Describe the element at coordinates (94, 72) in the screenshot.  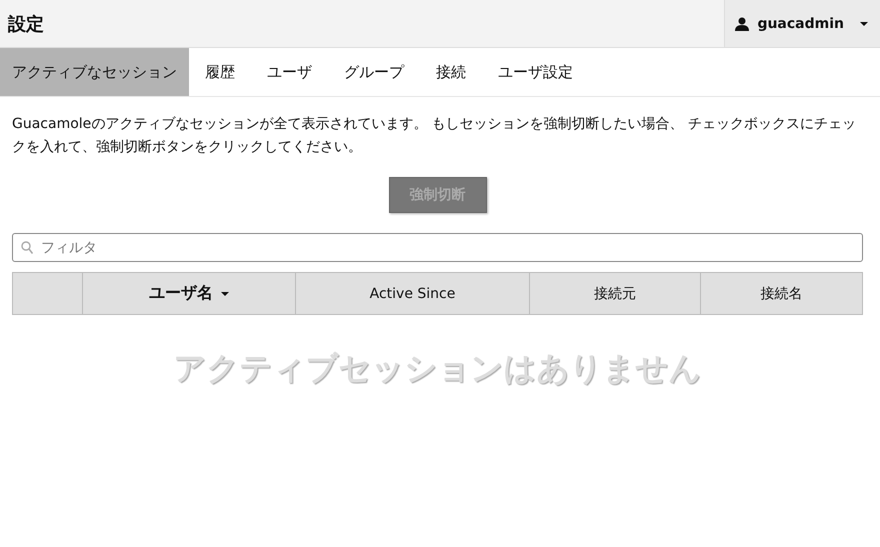
I see `tab: アクティブなセッション` at that location.